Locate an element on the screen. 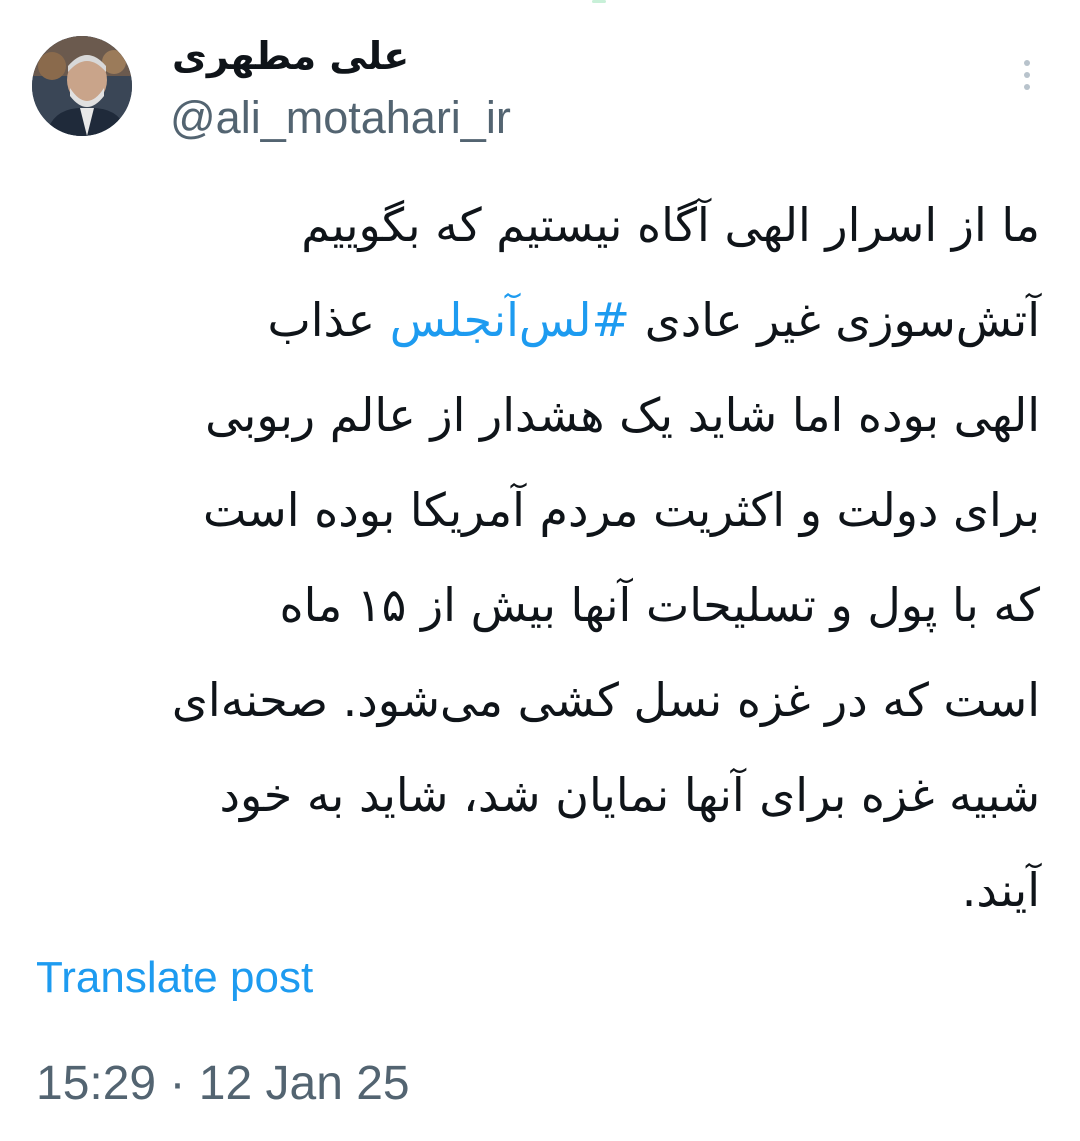  post-text-line: آیند. is located at coordinates (540, 890).